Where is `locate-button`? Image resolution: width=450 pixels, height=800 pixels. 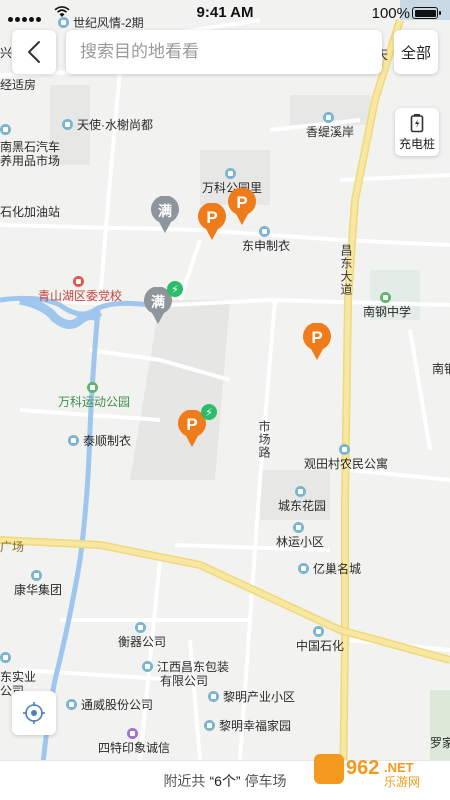 locate-button is located at coordinates (34, 713).